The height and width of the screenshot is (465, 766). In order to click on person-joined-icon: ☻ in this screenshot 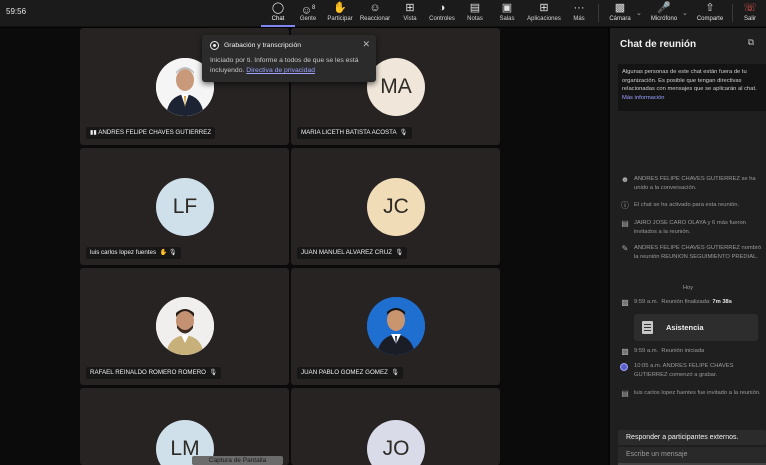, I will do `click(625, 179)`.